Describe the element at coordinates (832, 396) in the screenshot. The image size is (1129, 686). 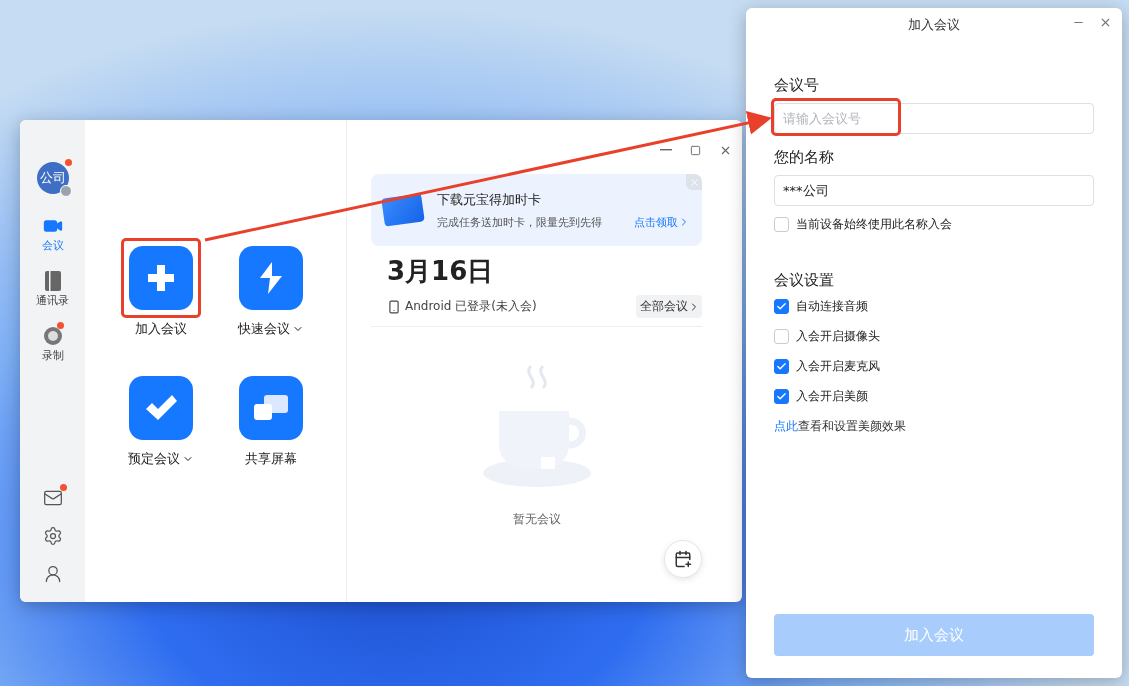
I see `checkbox-label: 入会开启美颜` at that location.